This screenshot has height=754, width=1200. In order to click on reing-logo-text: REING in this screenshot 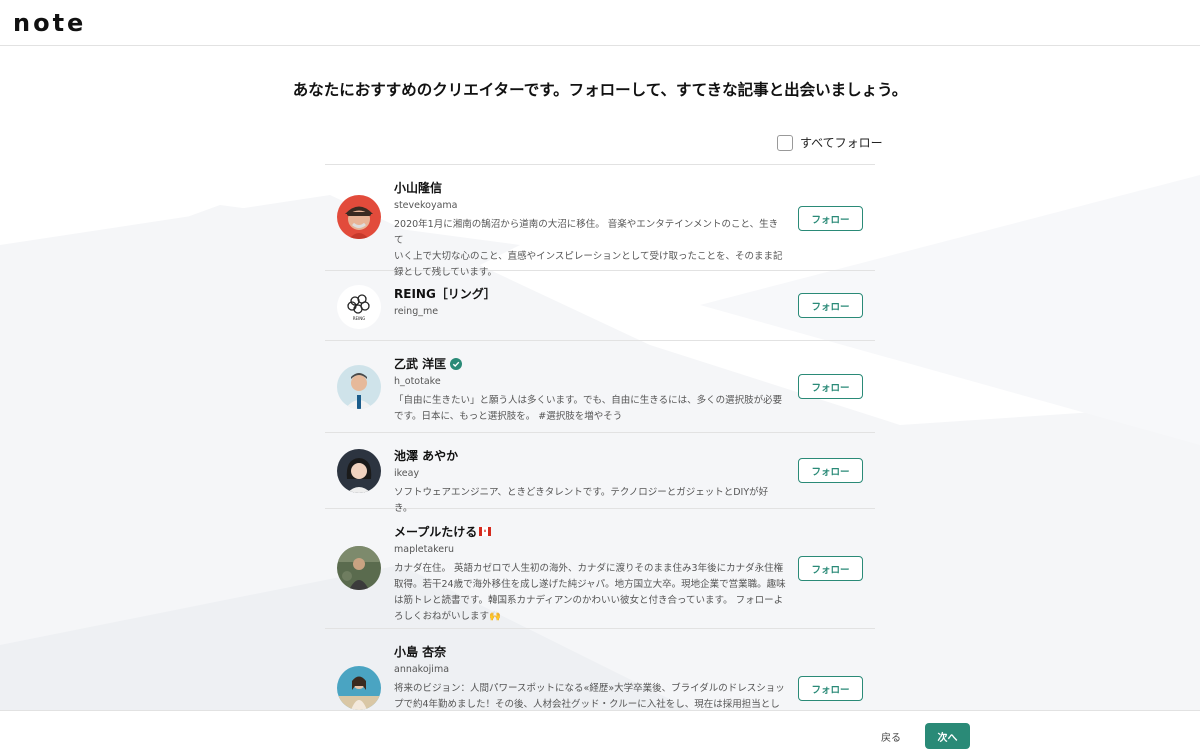, I will do `click(359, 318)`.